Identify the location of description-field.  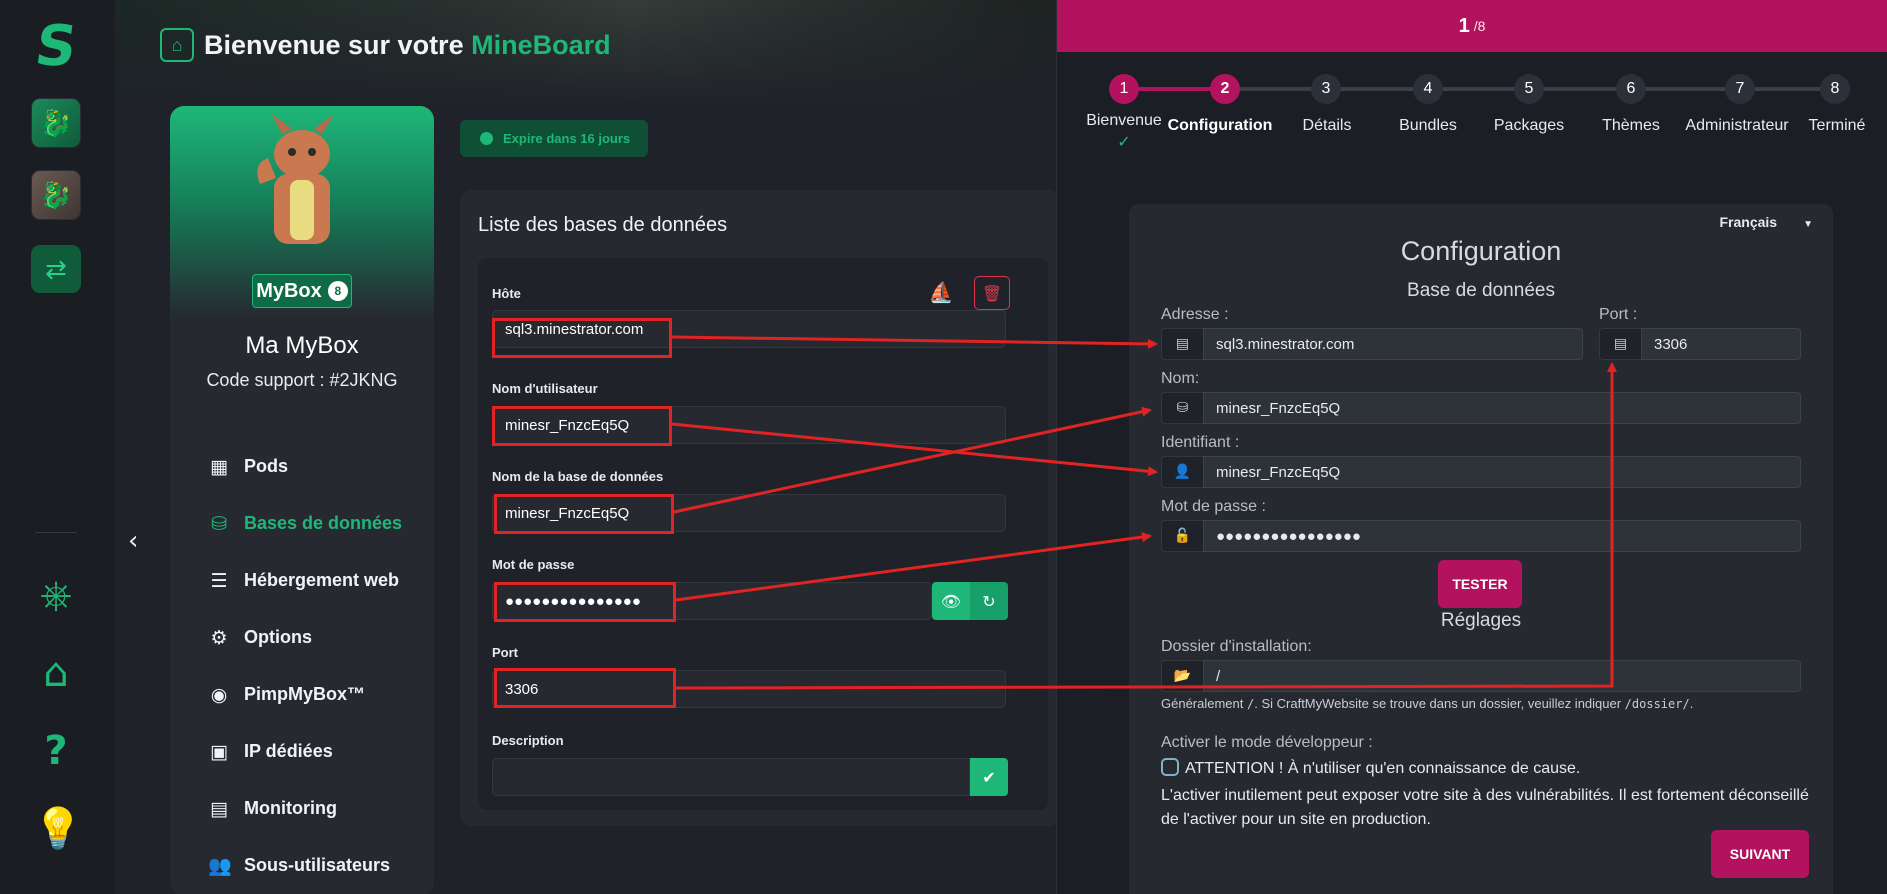
(731, 777).